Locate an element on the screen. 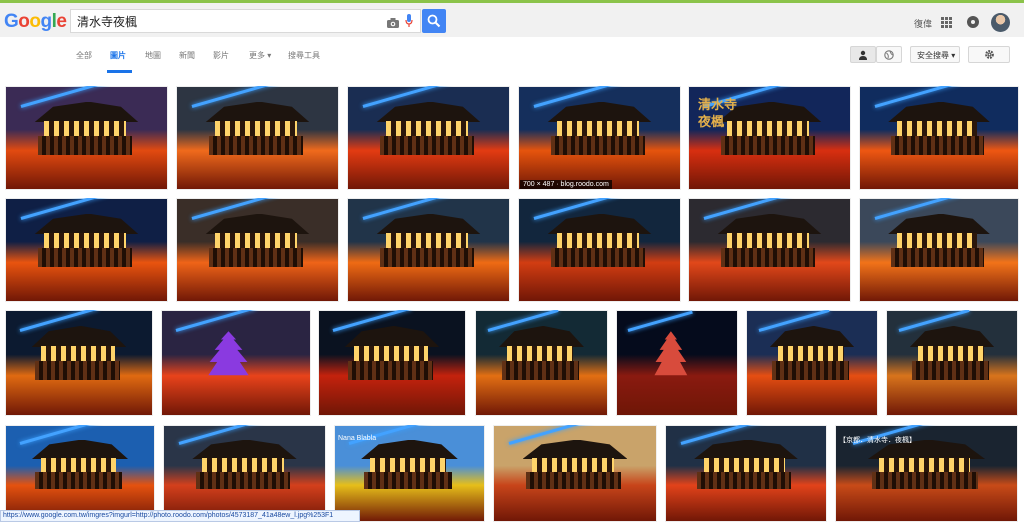 This screenshot has height=522, width=1024. apps-grid-icon is located at coordinates (946, 22).